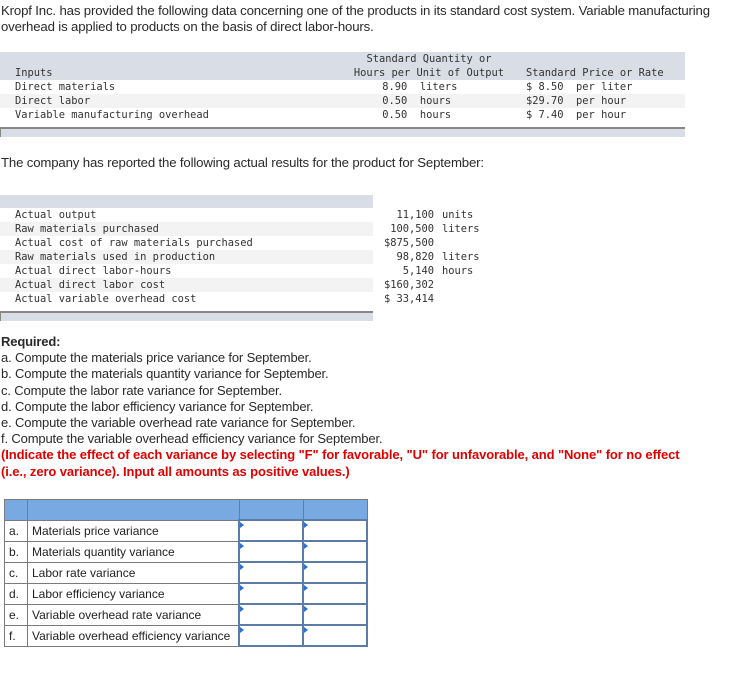 This screenshot has height=692, width=746. I want to click on actual-label: Actual variable overhead cost, so click(106, 299).